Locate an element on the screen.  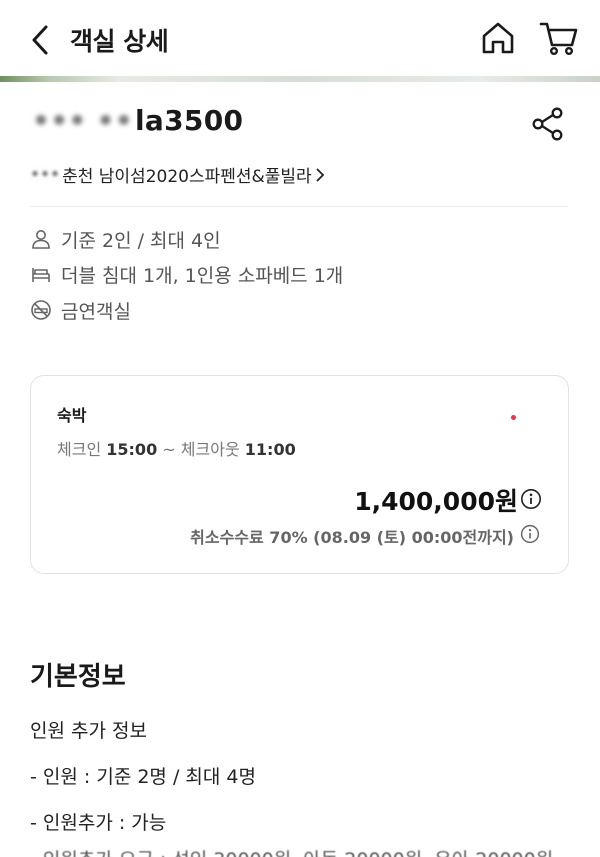
feature-capacity: 기준 2인 / 최대 4인 is located at coordinates (125, 239).